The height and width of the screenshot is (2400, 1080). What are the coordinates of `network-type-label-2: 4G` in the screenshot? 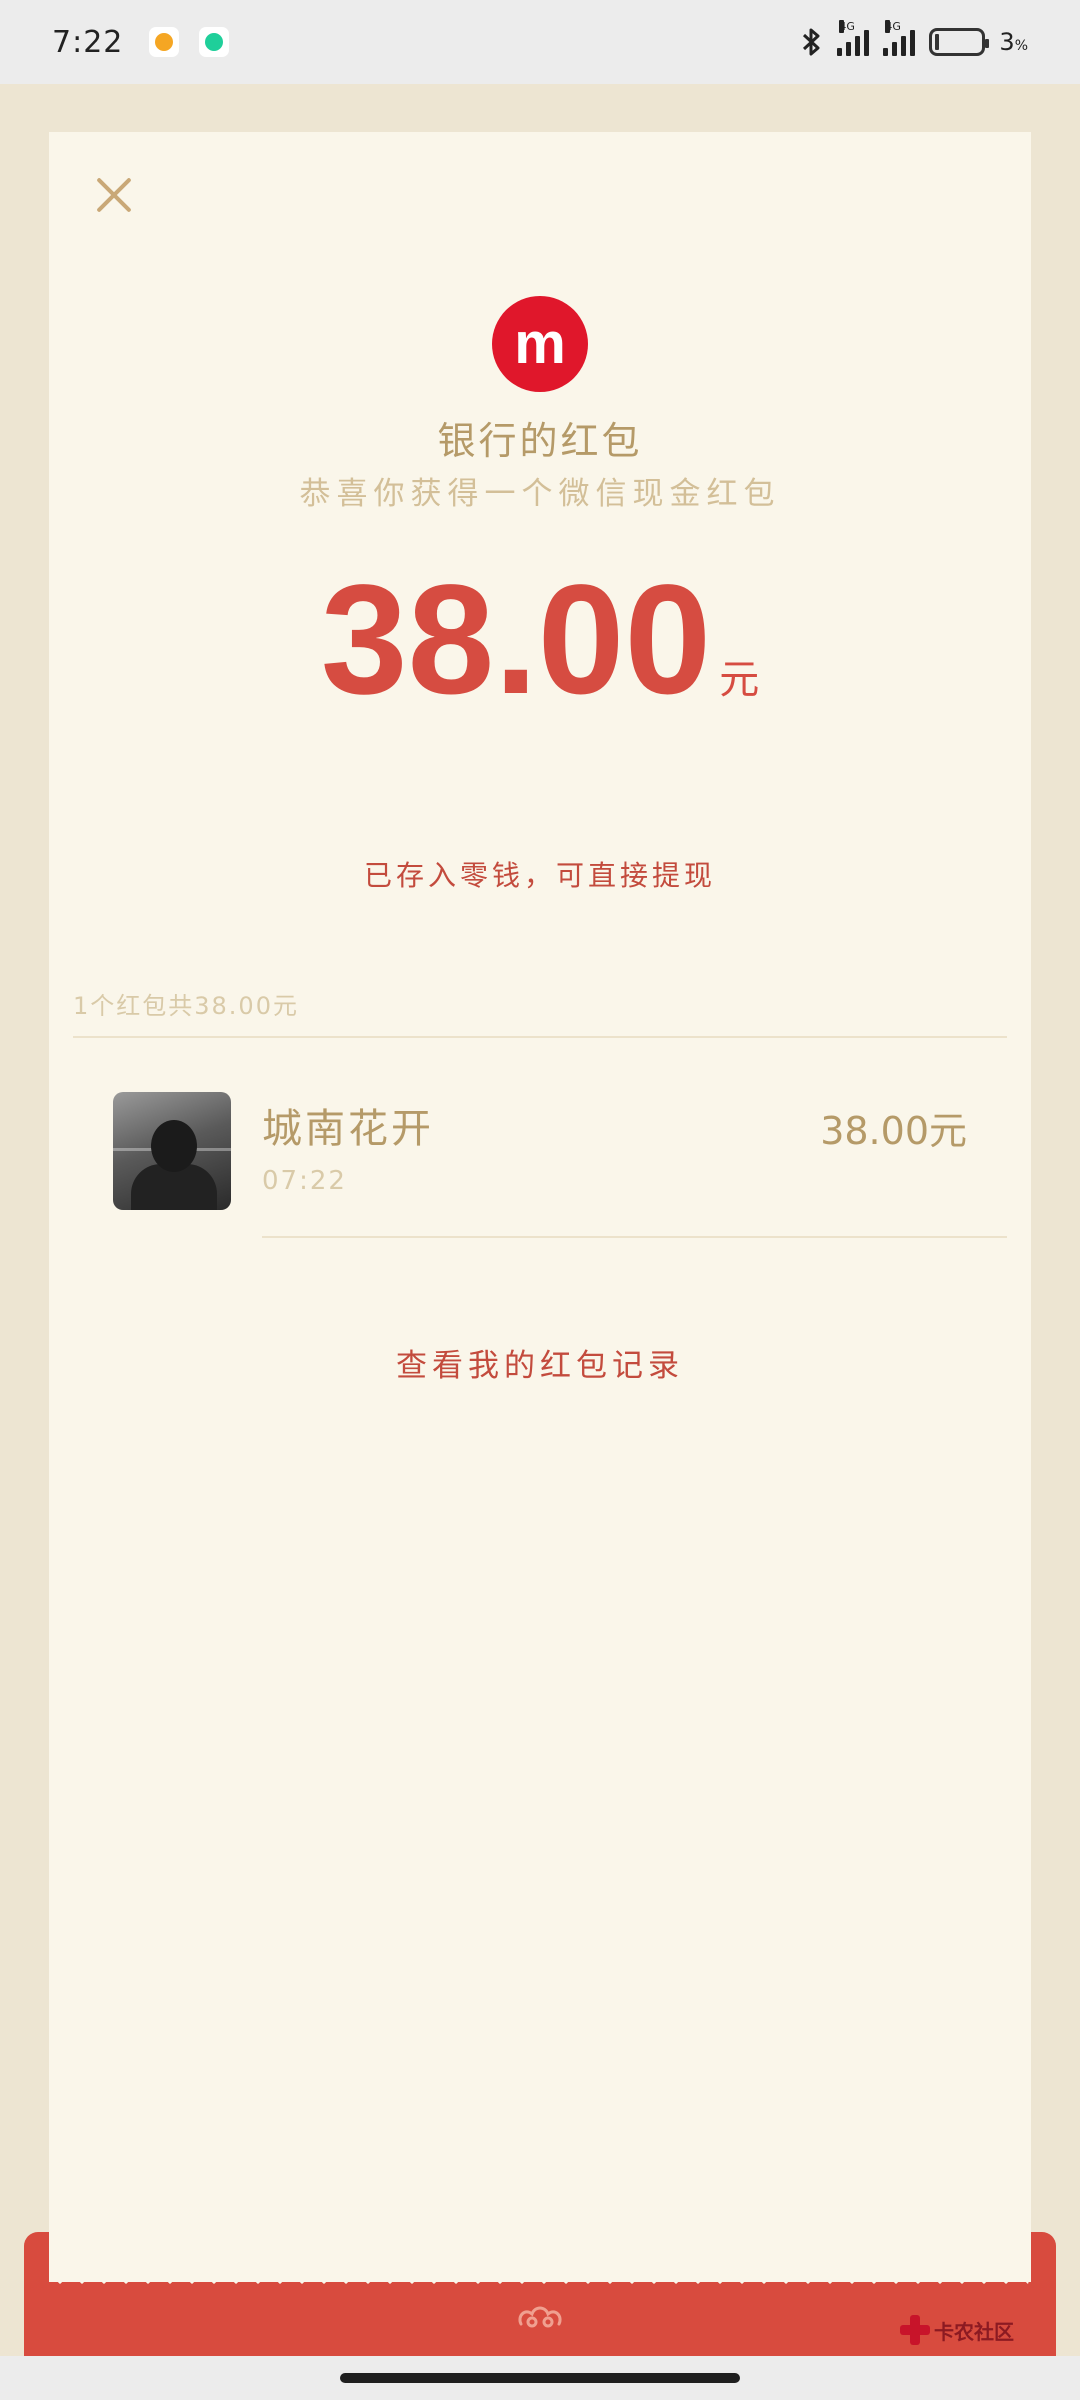 It's located at (893, 26).